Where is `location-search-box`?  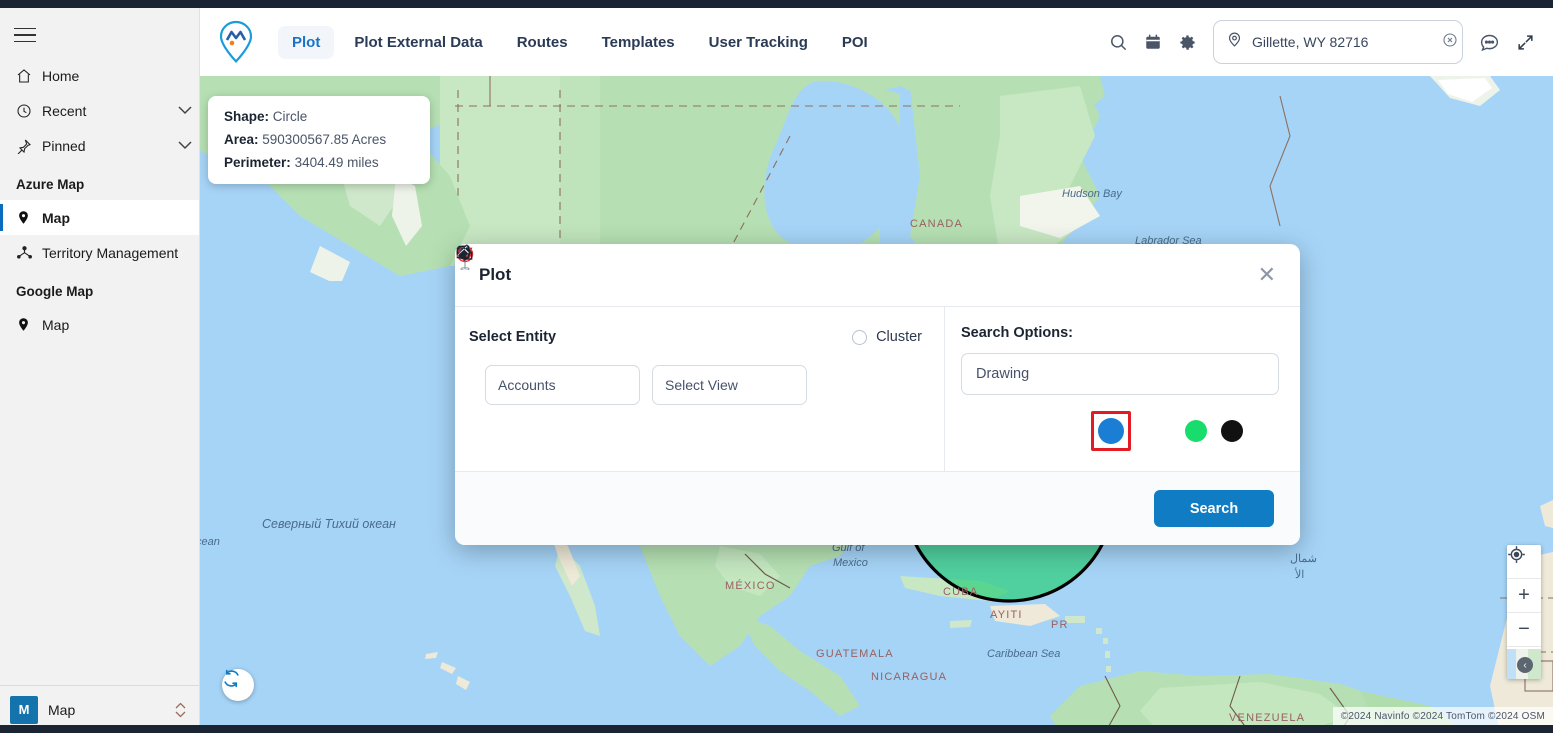 location-search-box is located at coordinates (1338, 42).